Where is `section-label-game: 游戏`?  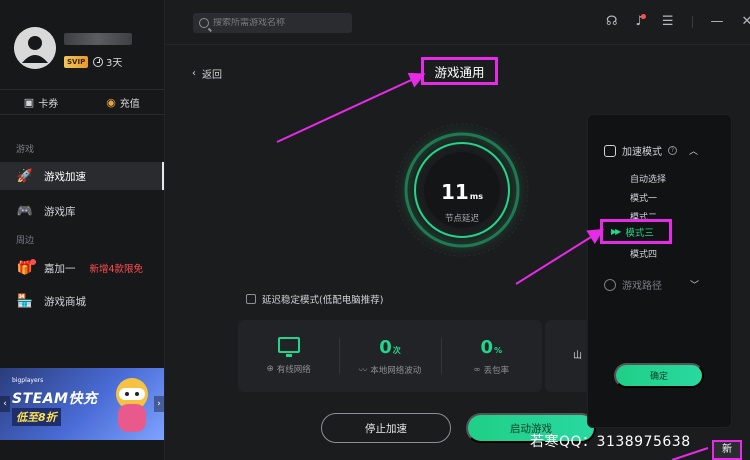
section-label-game: 游戏 is located at coordinates (25, 150).